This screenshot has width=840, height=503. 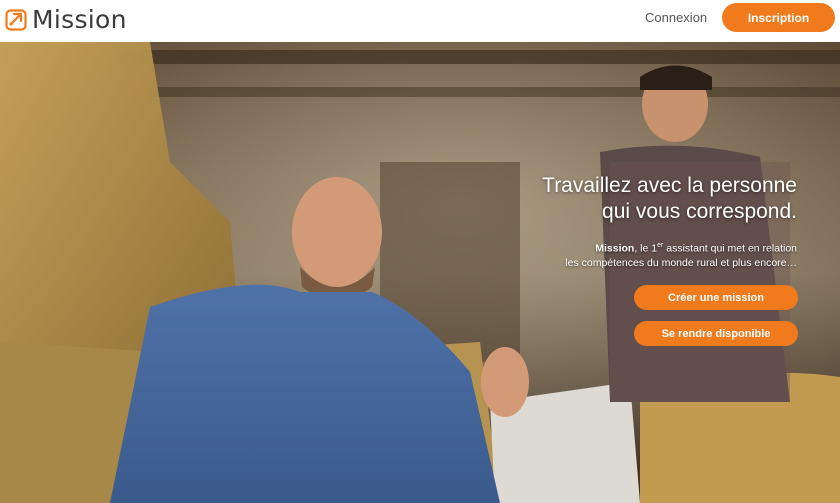 What do you see at coordinates (778, 17) in the screenshot?
I see `signup-button: Inscription` at bounding box center [778, 17].